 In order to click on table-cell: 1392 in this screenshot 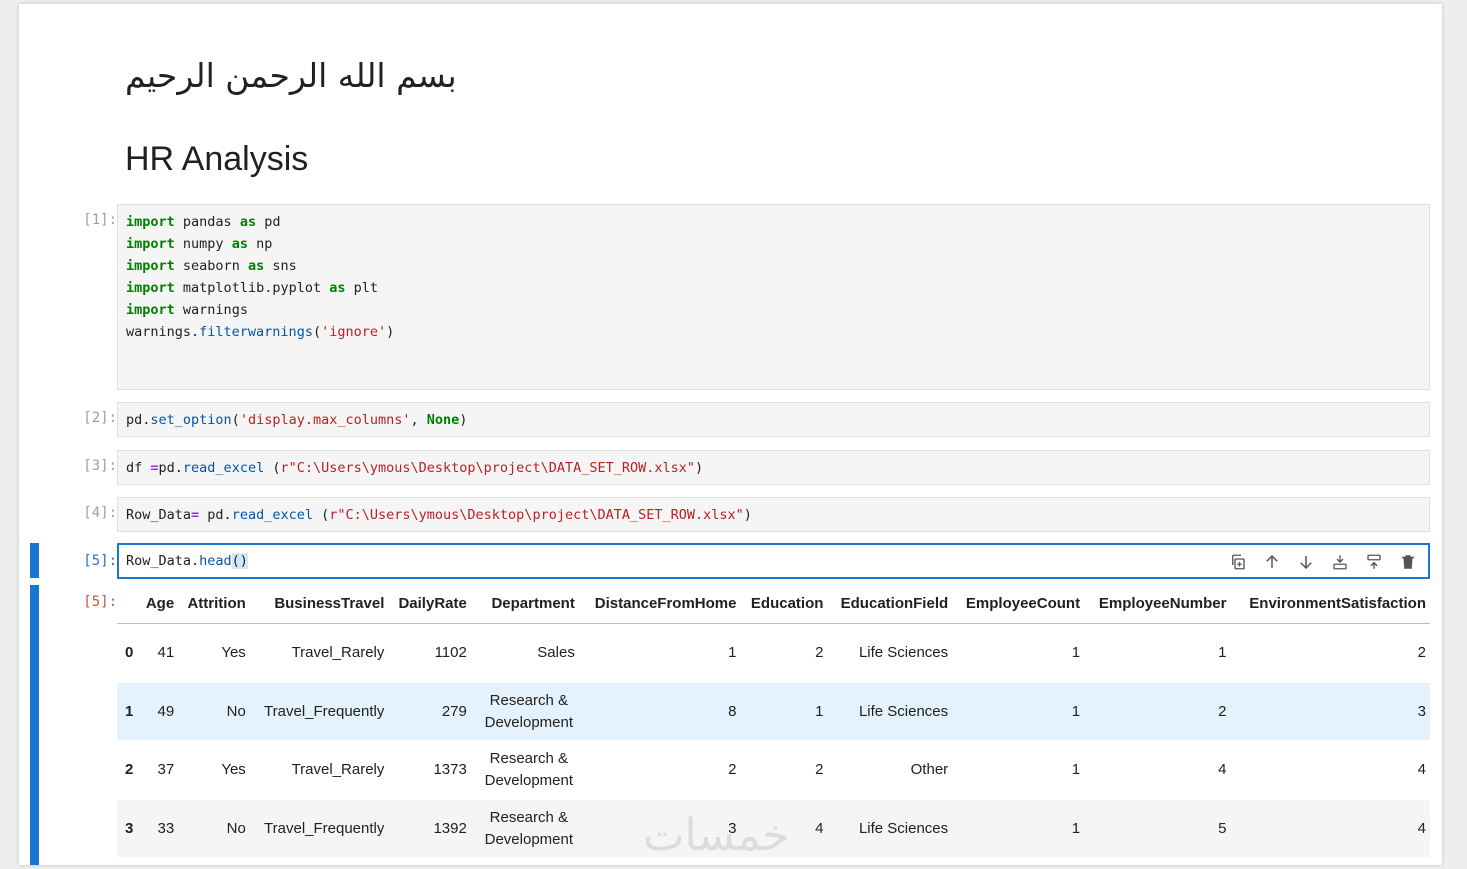, I will do `click(429, 828)`.